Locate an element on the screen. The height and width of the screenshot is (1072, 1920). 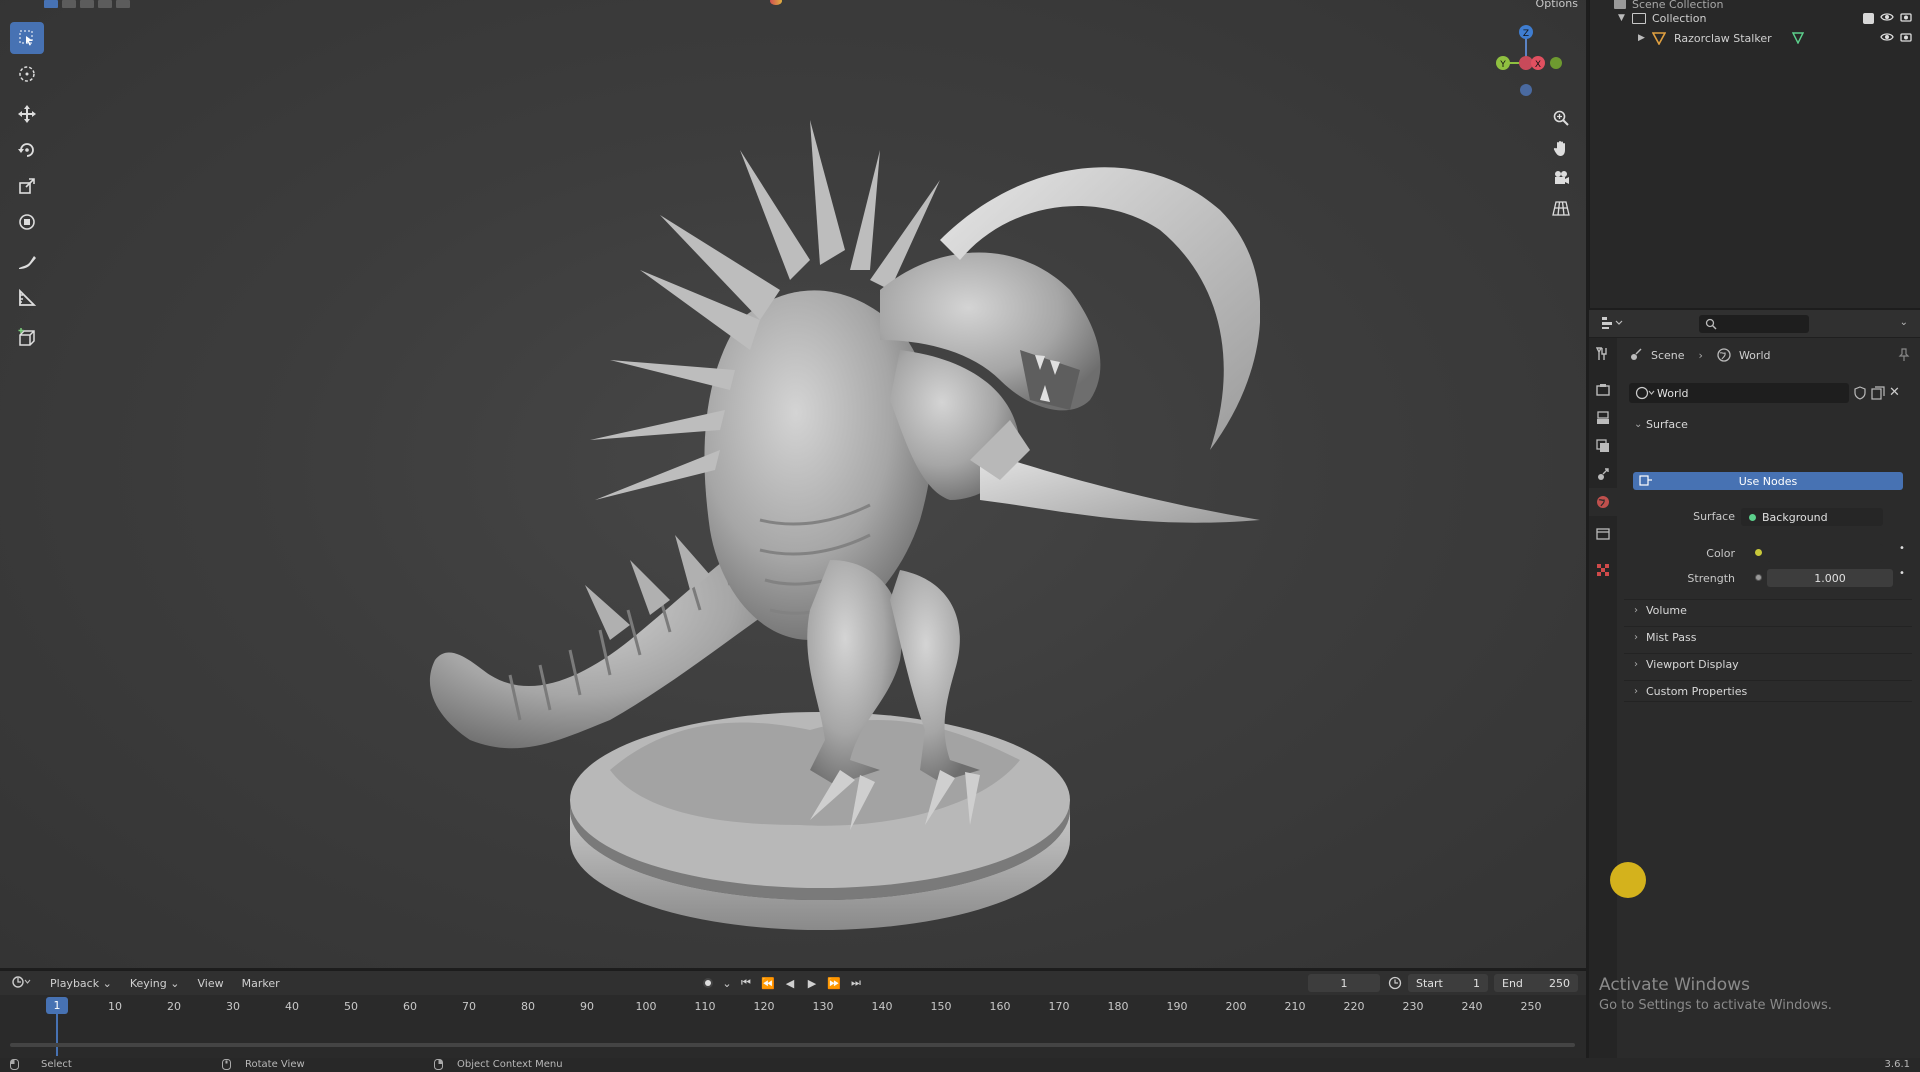
rotate-tool is located at coordinates (27, 150).